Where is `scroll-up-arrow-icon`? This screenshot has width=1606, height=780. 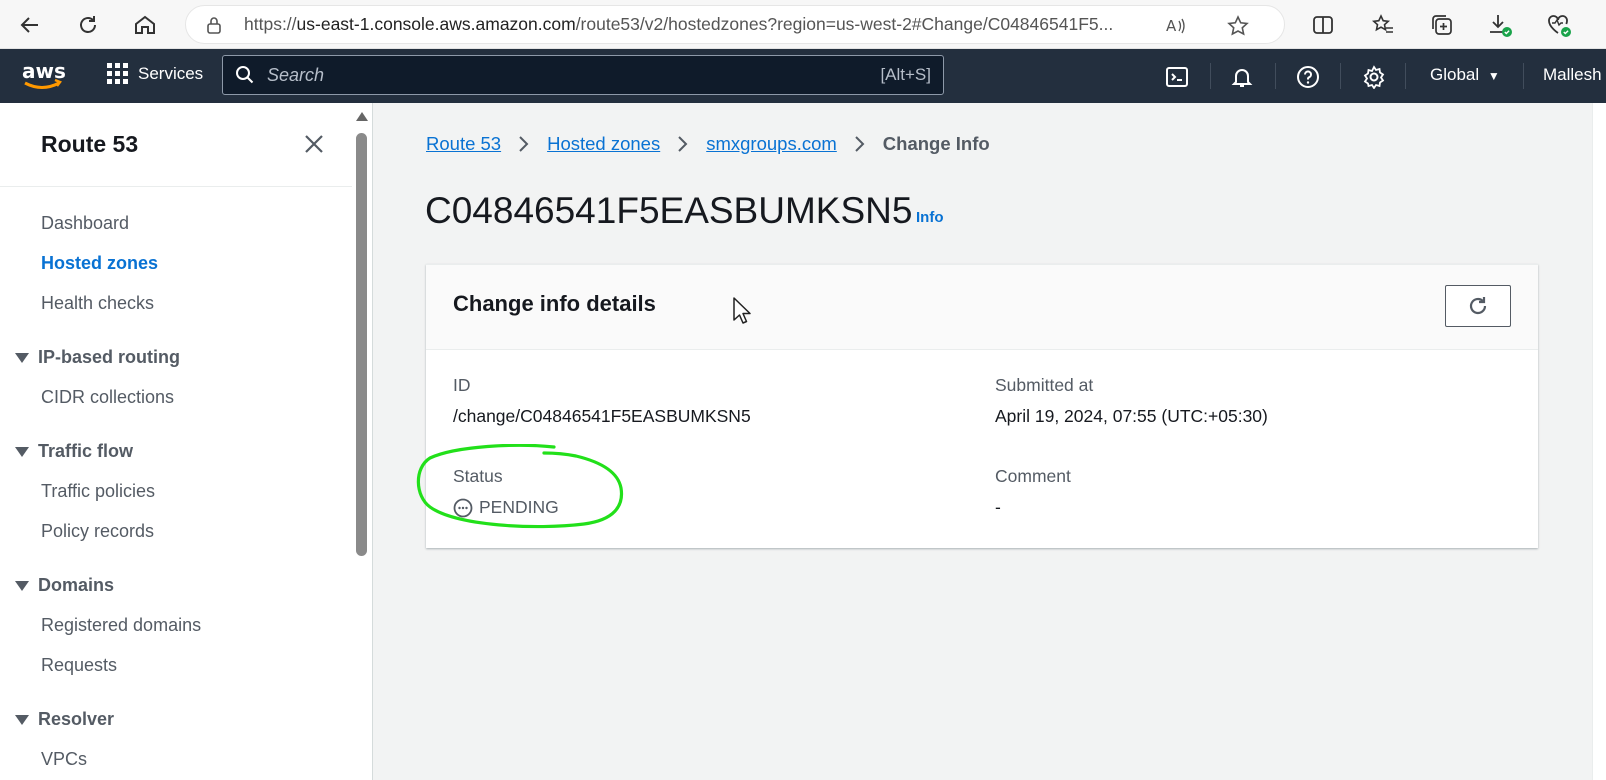 scroll-up-arrow-icon is located at coordinates (362, 116).